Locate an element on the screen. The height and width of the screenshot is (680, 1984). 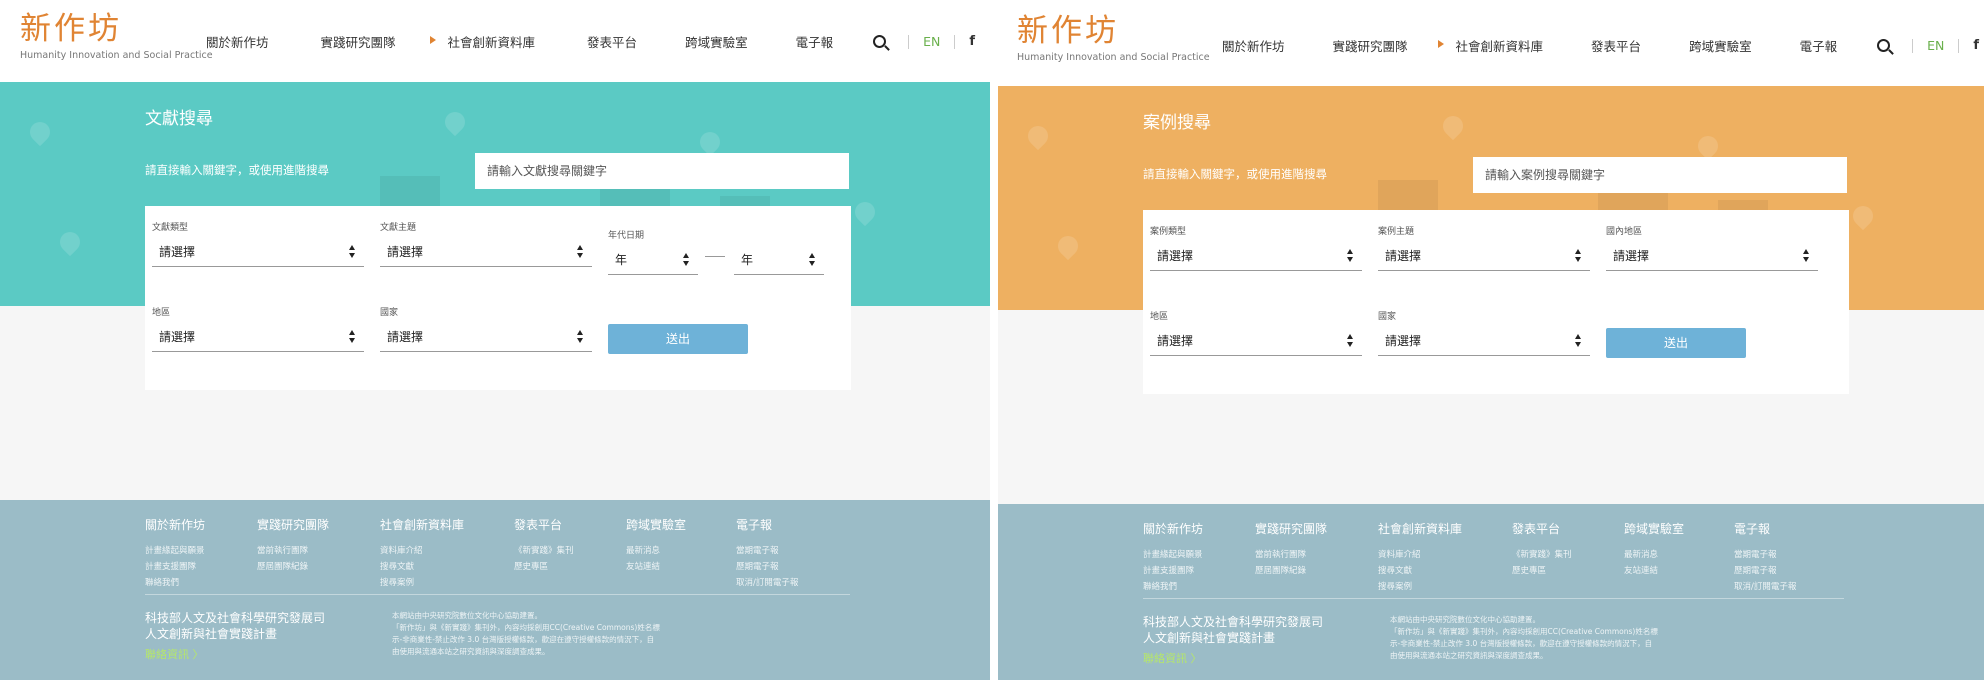
keyword-search-input: 請輸入案例搜尋關鍵字 is located at coordinates (1660, 175).